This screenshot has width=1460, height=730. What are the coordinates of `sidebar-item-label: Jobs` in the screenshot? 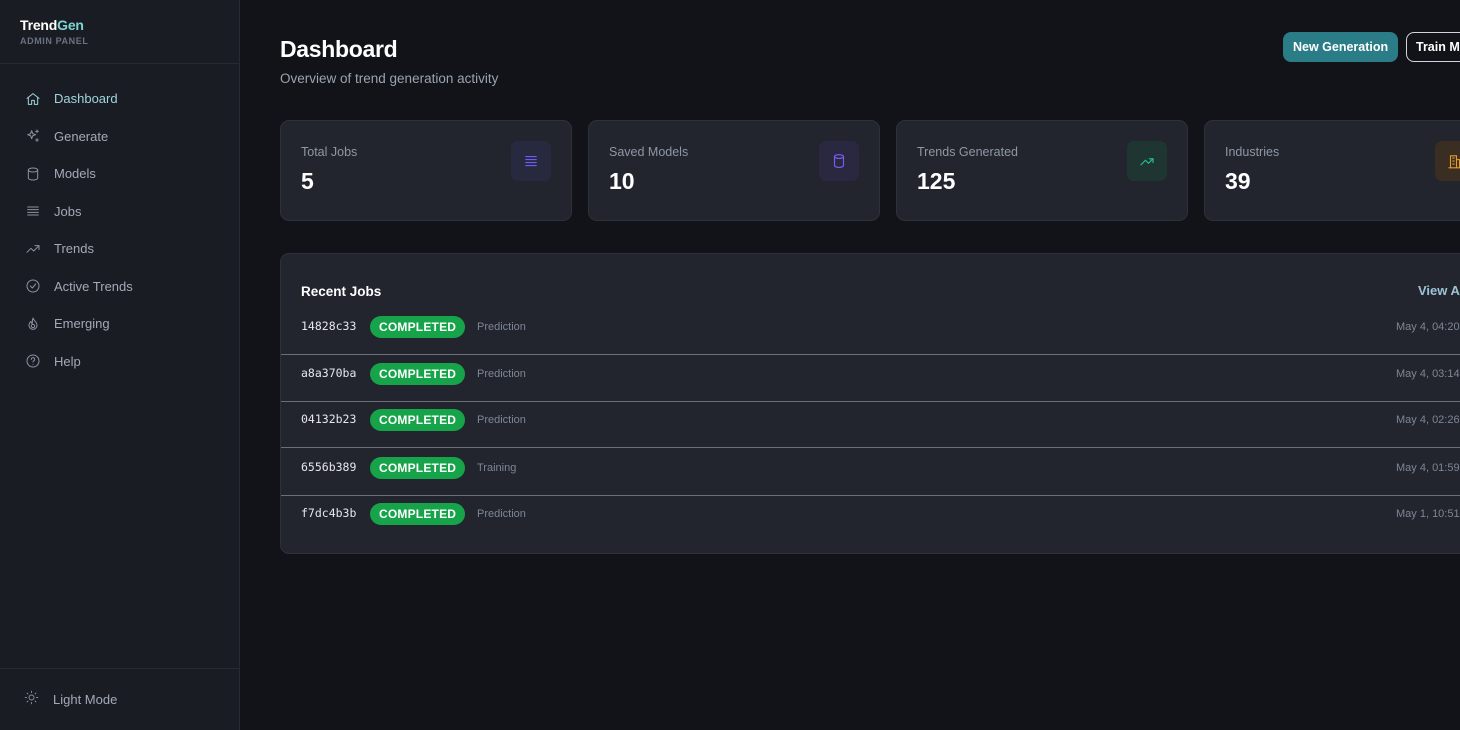 It's located at (68, 211).